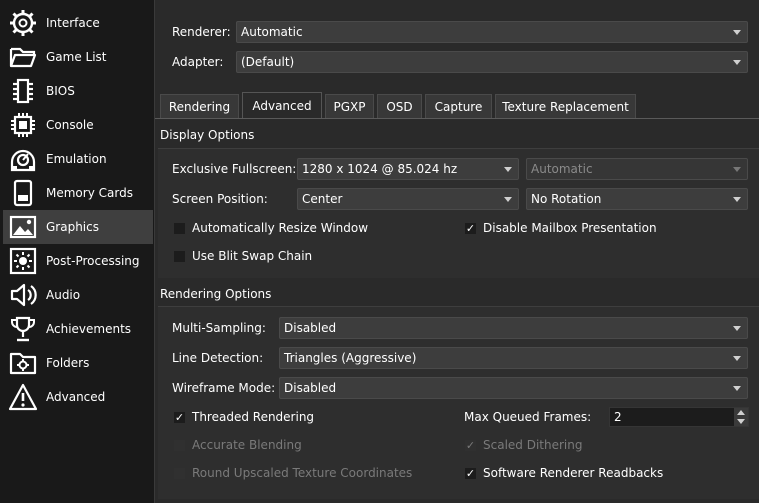 This screenshot has height=503, width=759. Describe the element at coordinates (492, 32) in the screenshot. I see `renderer-select: Automatic` at that location.